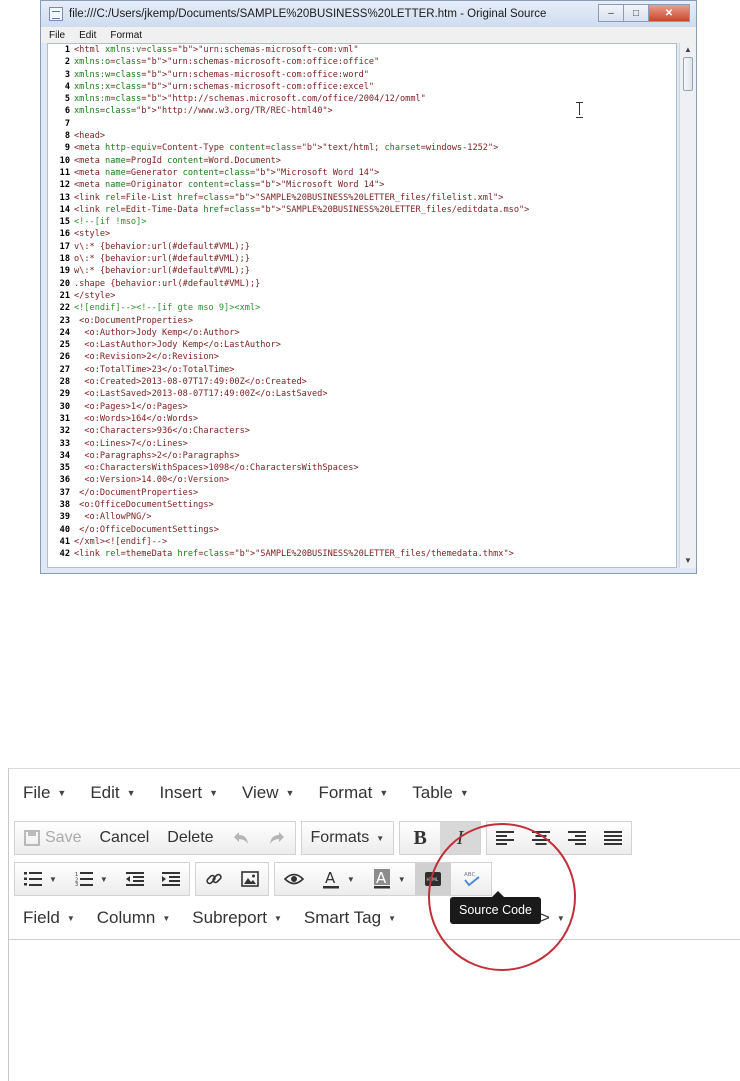 The image size is (740, 1081). I want to click on subreport-dropdown: Subreport ▼, so click(234, 918).